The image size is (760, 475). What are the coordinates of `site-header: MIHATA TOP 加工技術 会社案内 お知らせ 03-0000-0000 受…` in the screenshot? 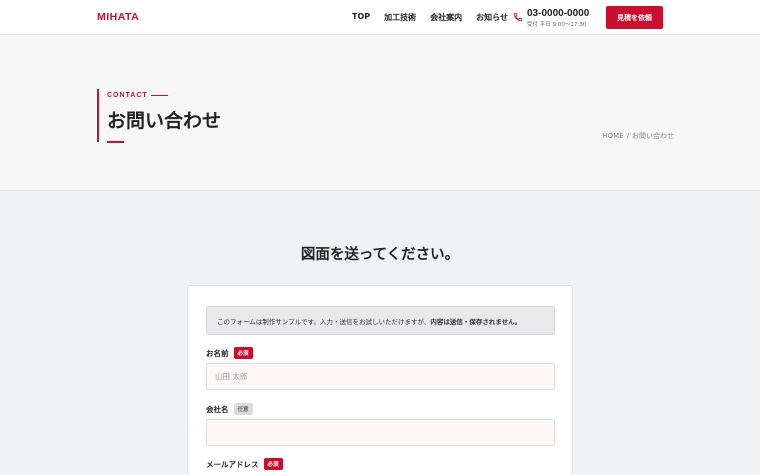 It's located at (380, 17).